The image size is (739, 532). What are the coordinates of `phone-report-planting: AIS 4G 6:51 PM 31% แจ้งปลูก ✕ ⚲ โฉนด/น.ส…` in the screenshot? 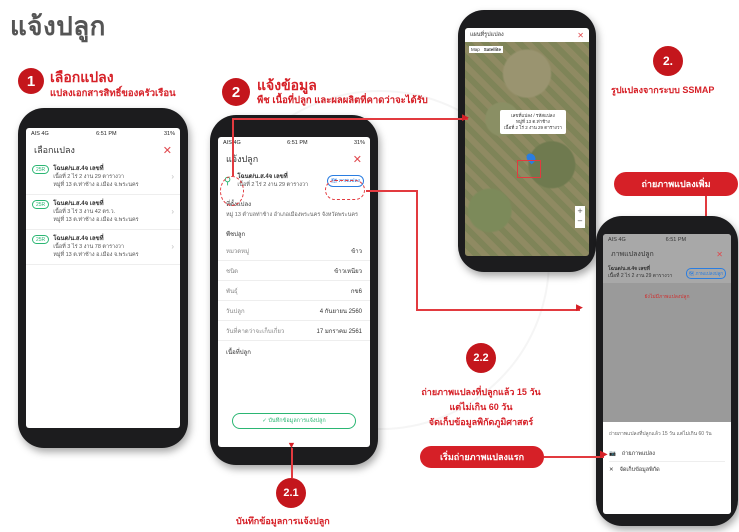 It's located at (294, 290).